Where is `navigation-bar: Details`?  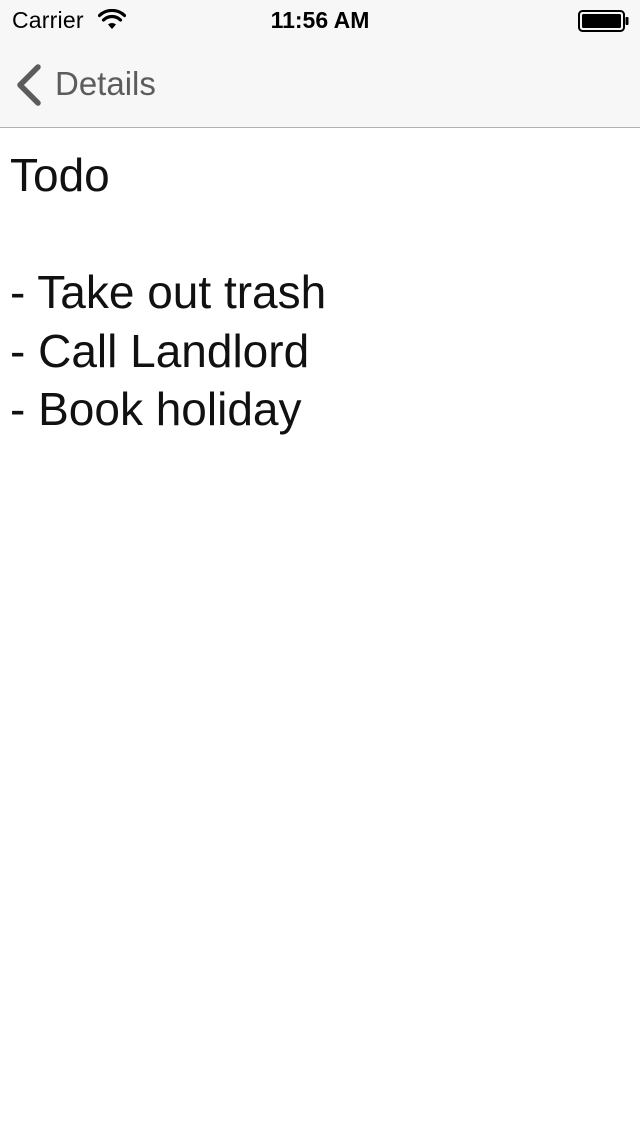
navigation-bar: Details is located at coordinates (320, 84).